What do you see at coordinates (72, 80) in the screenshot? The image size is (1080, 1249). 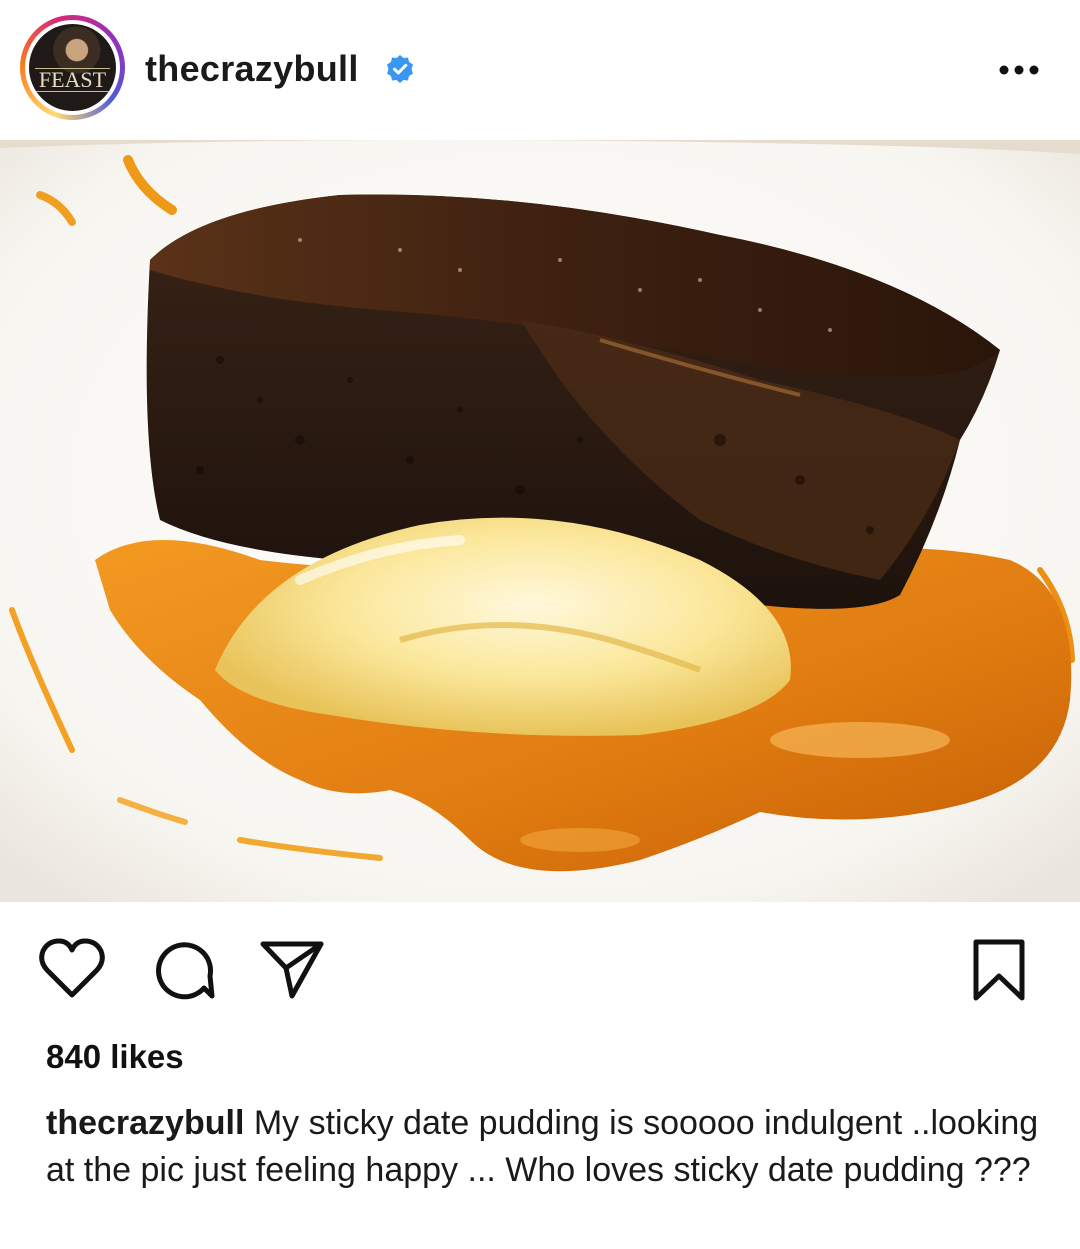 I see `avatar-logo-text: FEAST` at bounding box center [72, 80].